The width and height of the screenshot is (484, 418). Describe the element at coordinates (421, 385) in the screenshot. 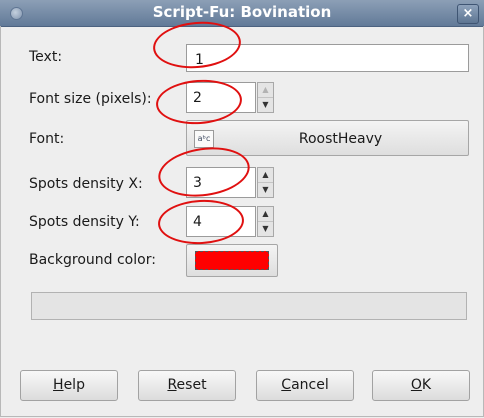

I see `ok-button: OK` at that location.